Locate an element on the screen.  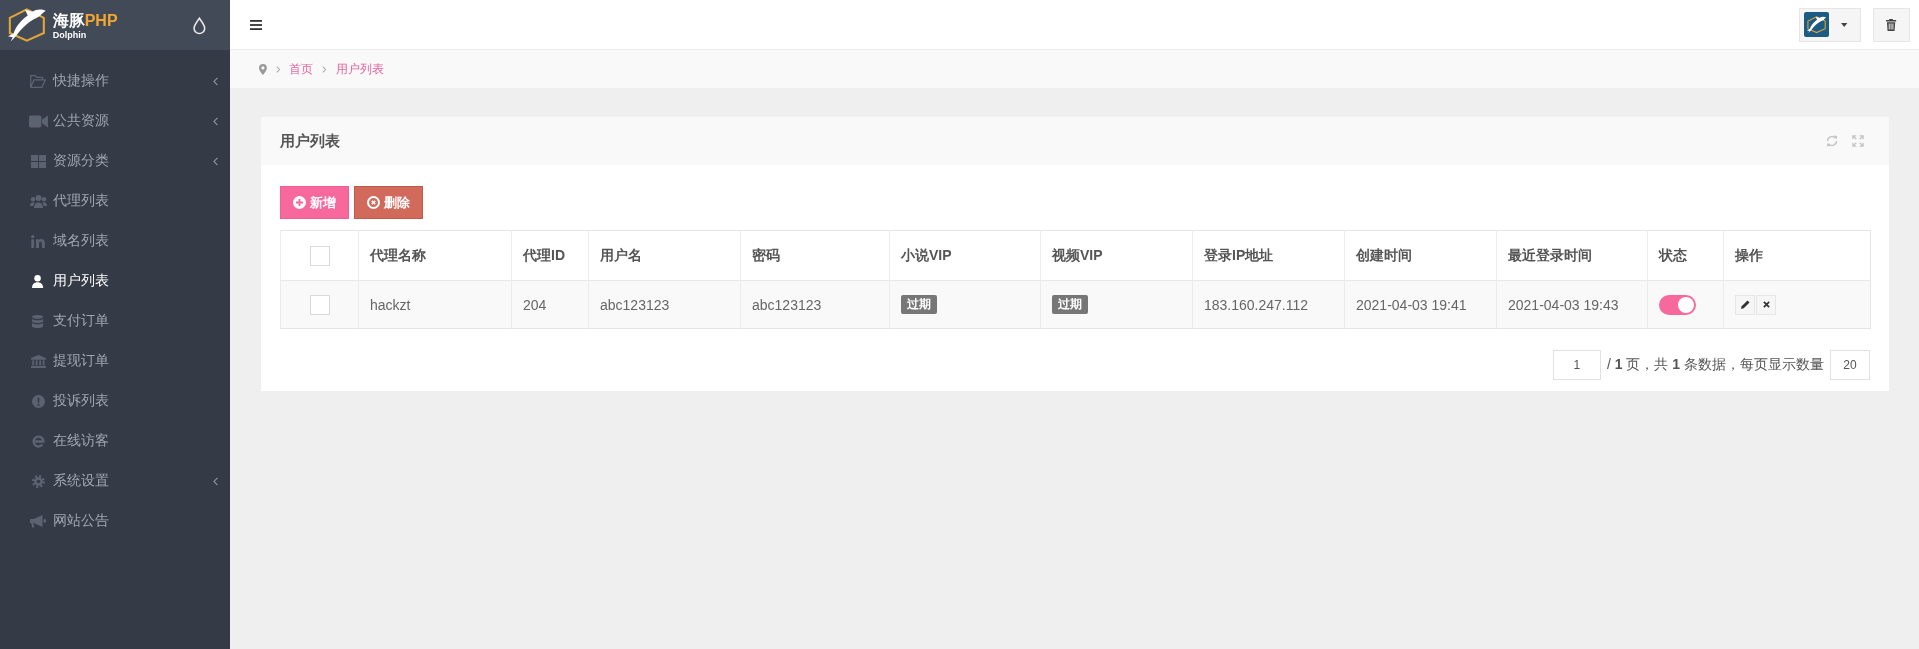
column-header: 操作 is located at coordinates (1797, 255).